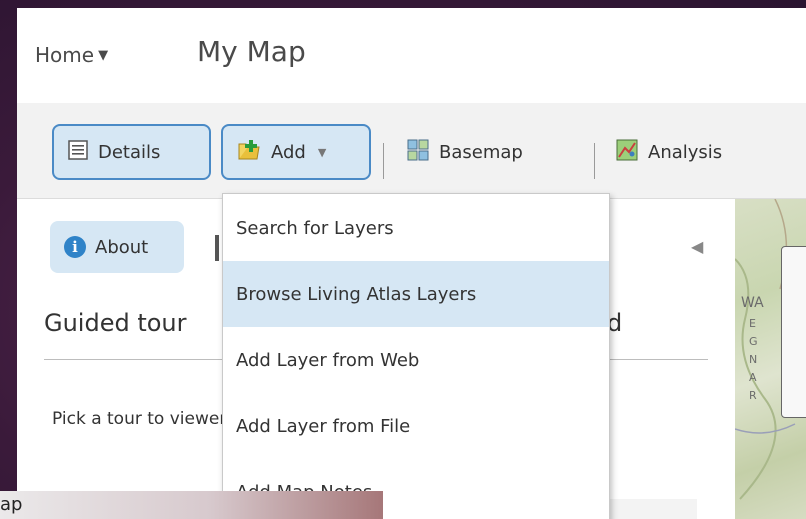 Image resolution: width=806 pixels, height=519 pixels. I want to click on analysis-button: Analysis, so click(669, 152).